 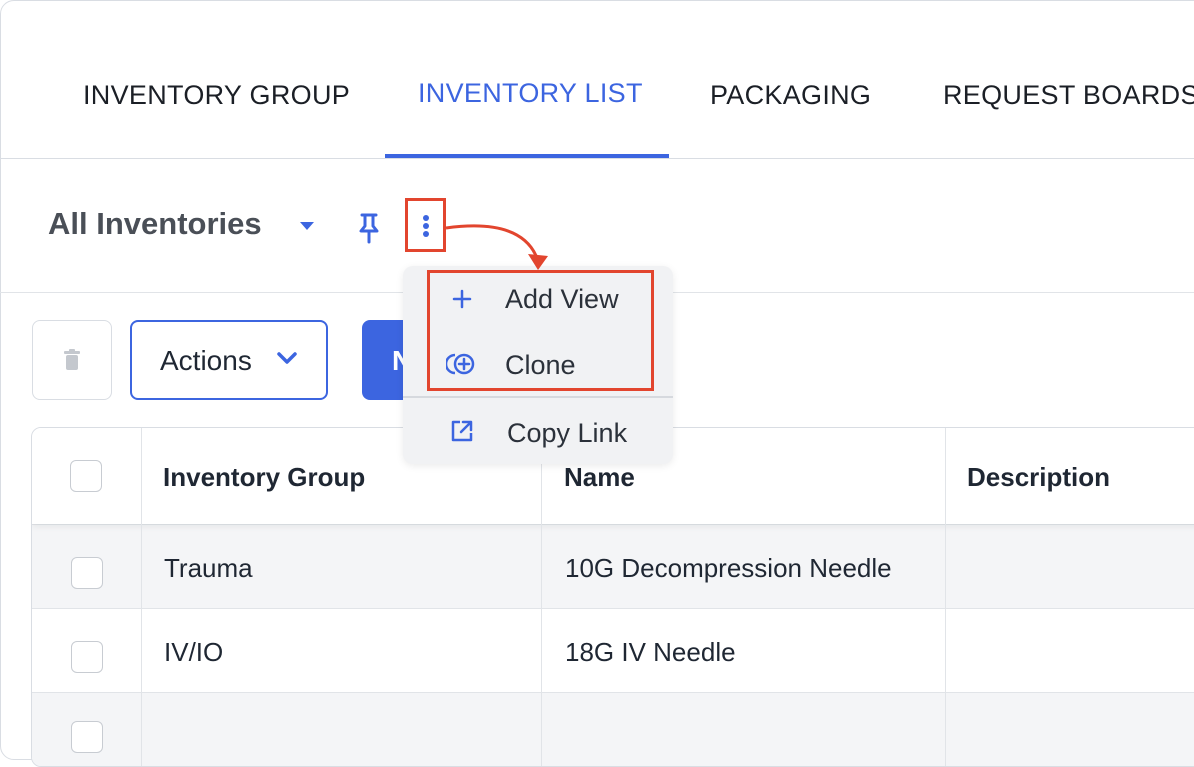 I want to click on menu-item-add-view-label: Add View, so click(x=562, y=299).